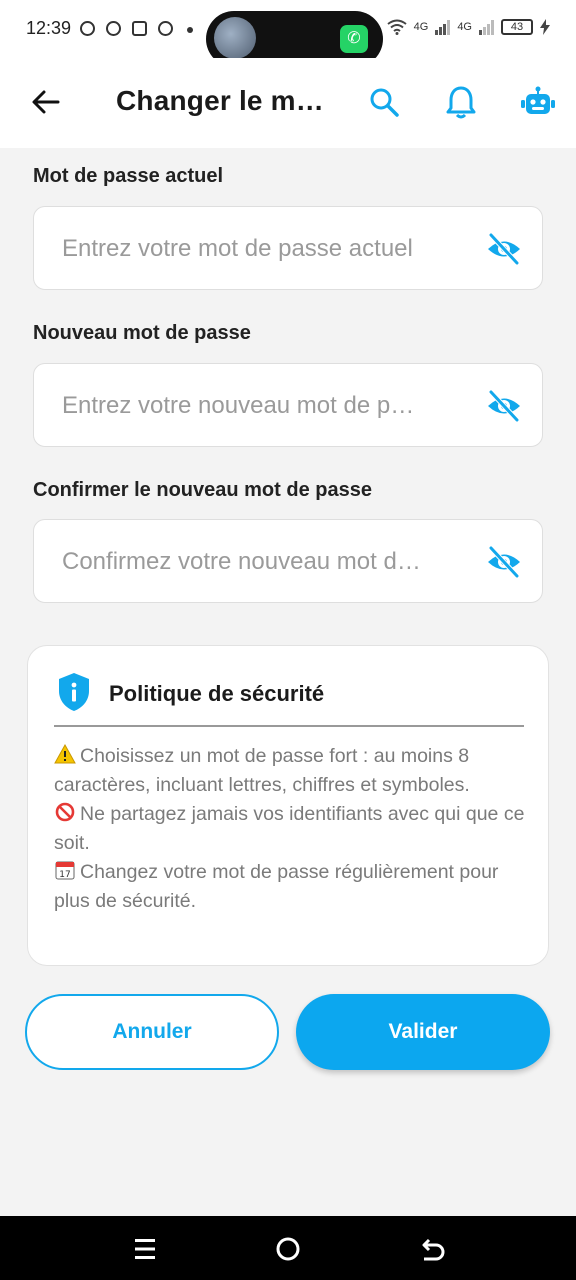 This screenshot has height=1280, width=576. I want to click on confirm-password-label: Confirmer le nouveau mot de passe, so click(202, 490).